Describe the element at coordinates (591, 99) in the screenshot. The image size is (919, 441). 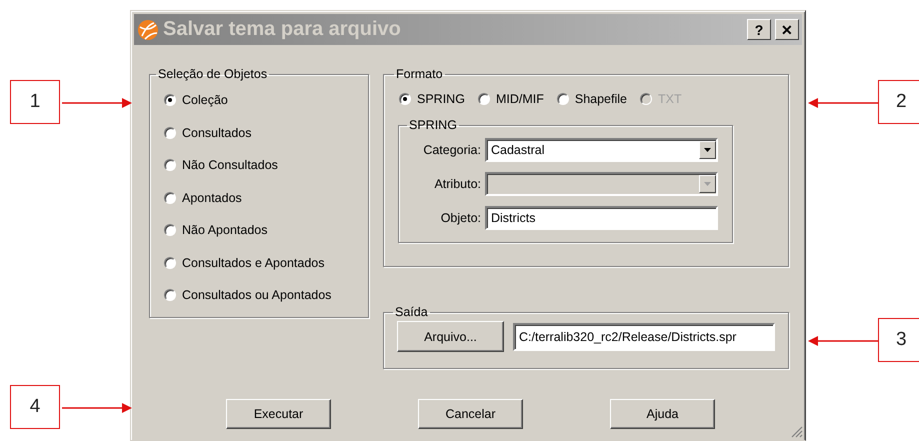
I see `radio-button: Shapefile` at that location.